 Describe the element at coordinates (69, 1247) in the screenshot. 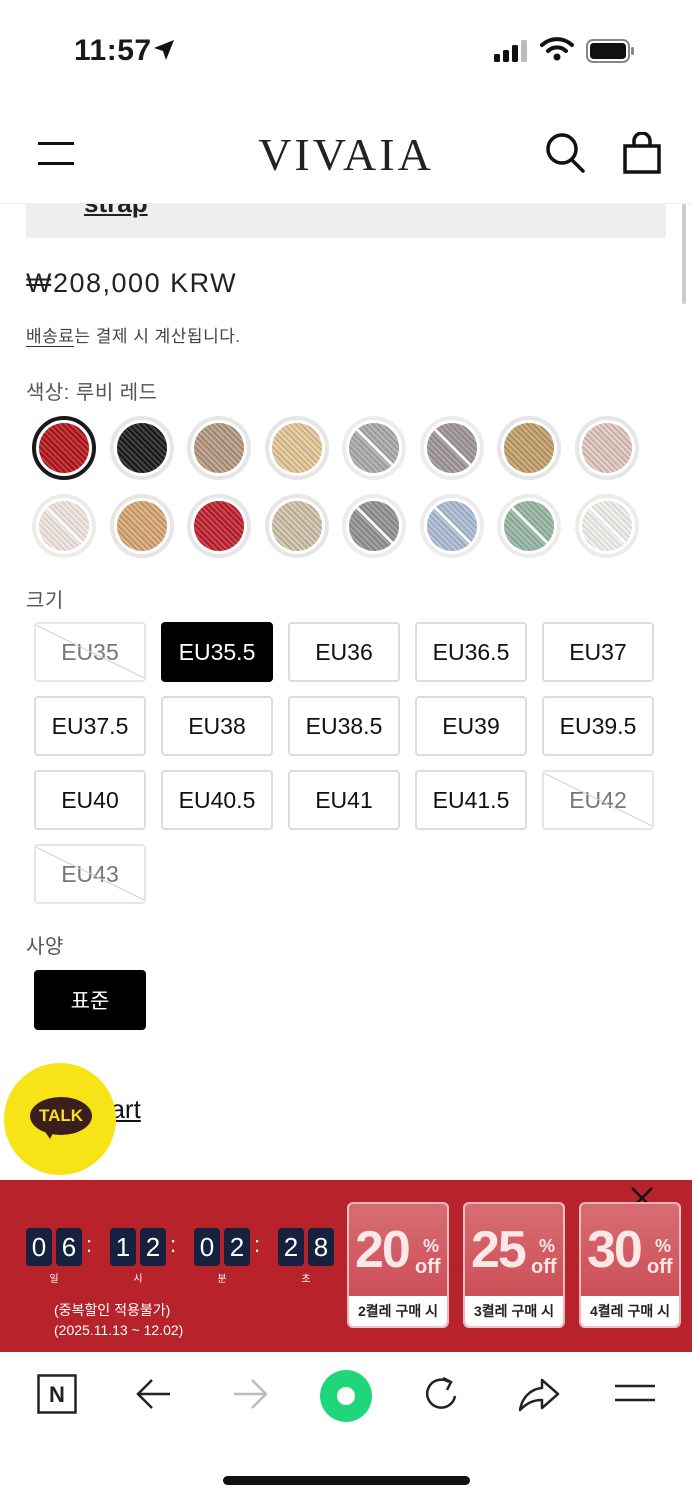

I see `timer-digit: 6` at that location.